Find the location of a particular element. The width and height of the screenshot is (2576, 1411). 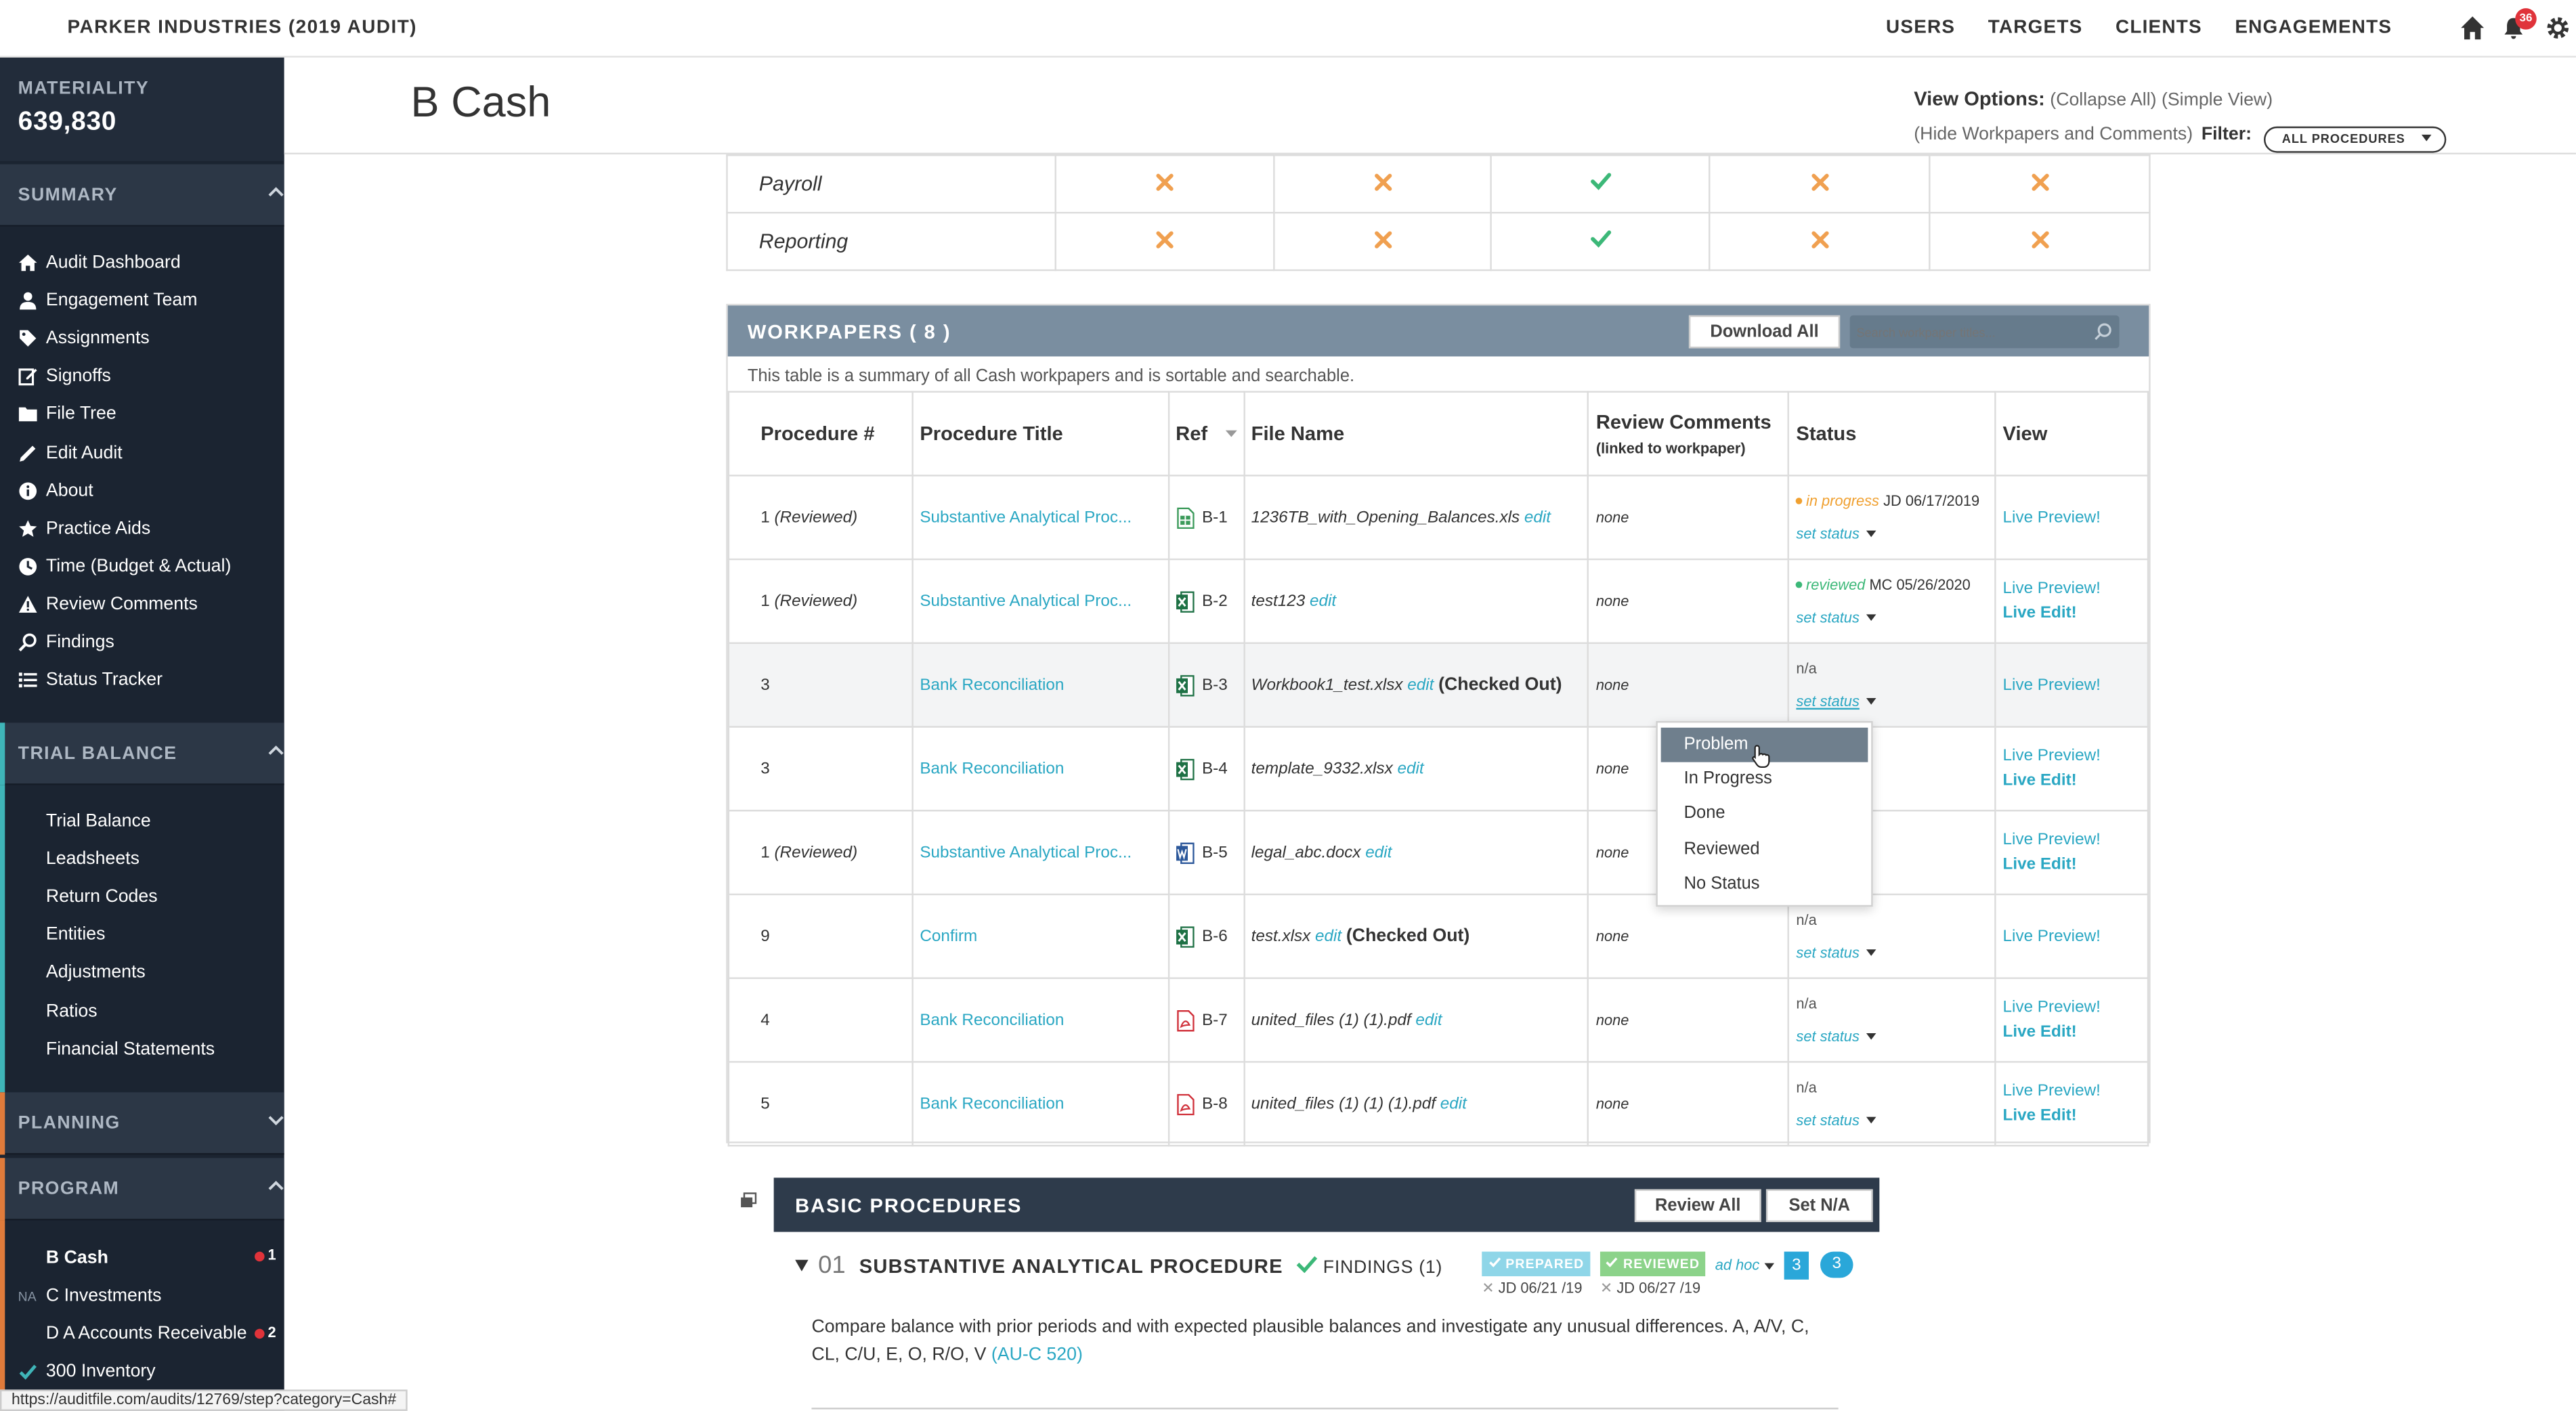

prepared-tag: PREPARED is located at coordinates (1536, 1264).